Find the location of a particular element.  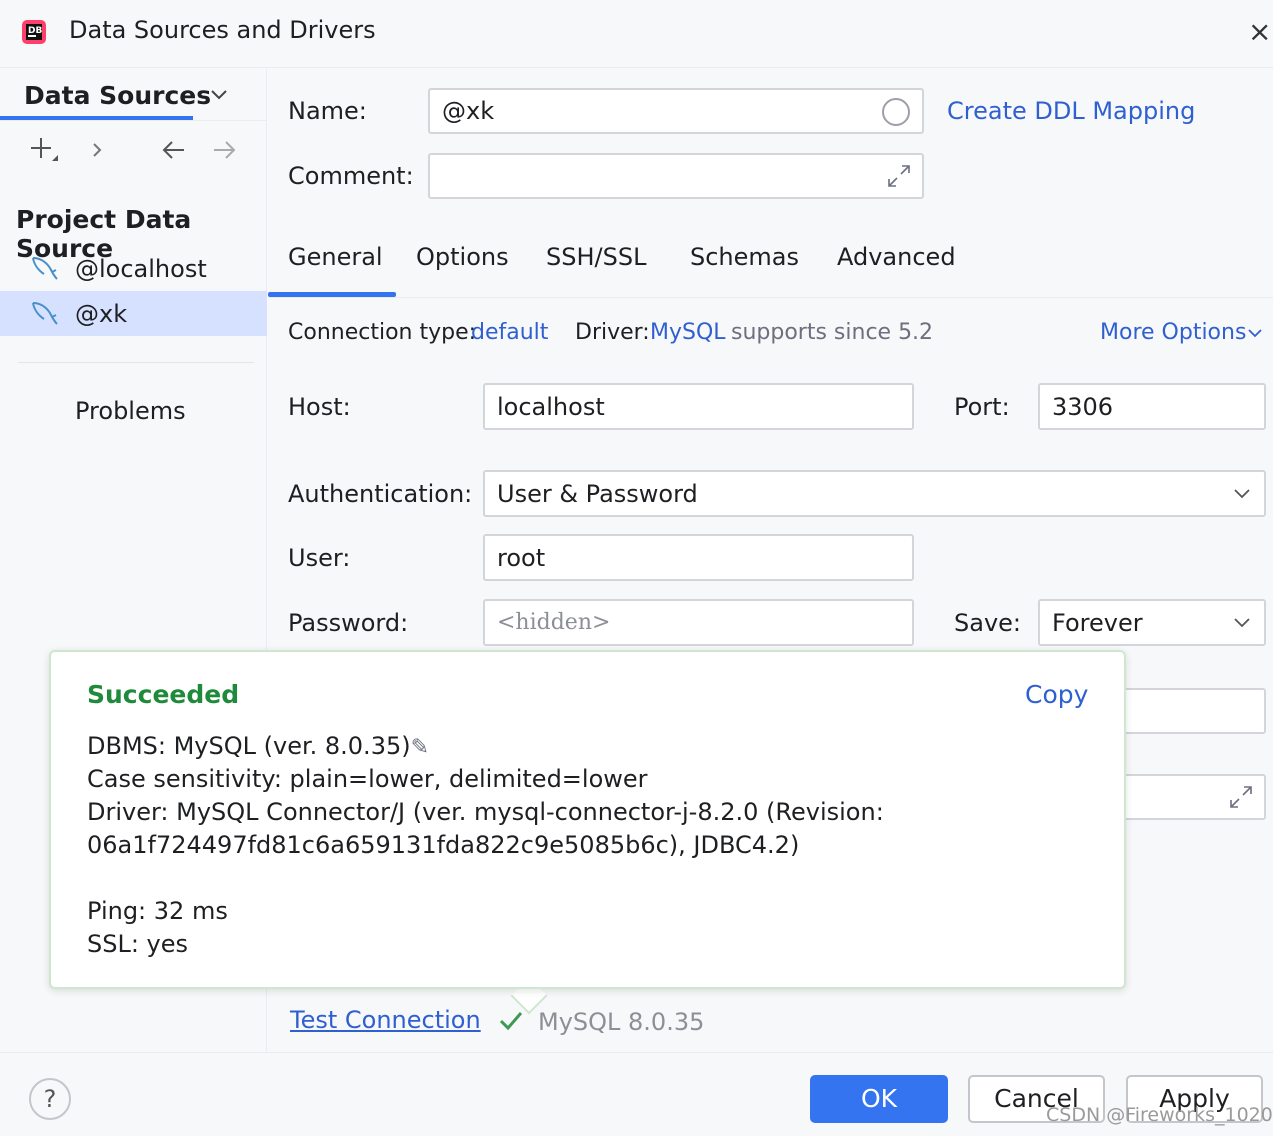

tab-general: General is located at coordinates (335, 257).